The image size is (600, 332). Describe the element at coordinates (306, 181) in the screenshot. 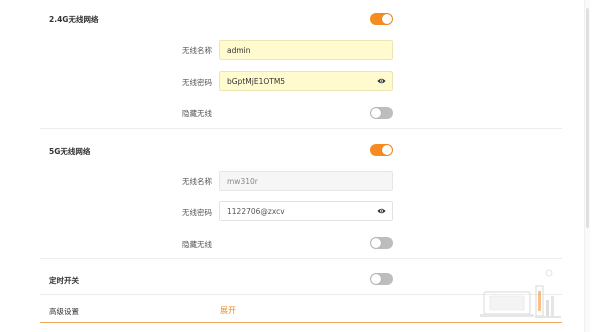

I see `wifi5-name-input: mw310r` at that location.